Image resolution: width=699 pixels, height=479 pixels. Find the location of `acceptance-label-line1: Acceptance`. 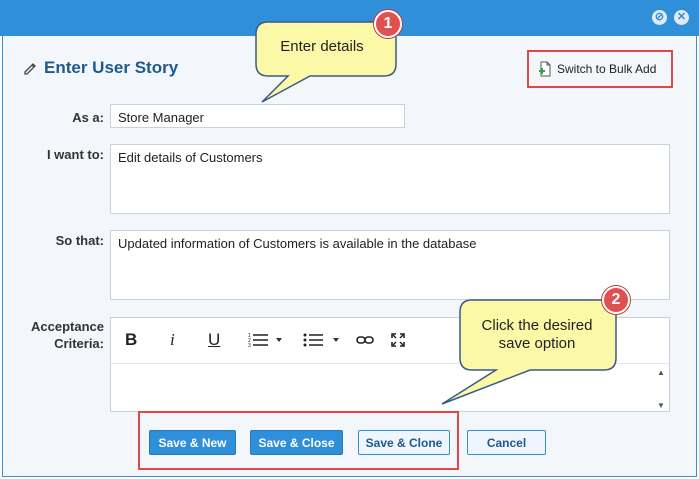

acceptance-label-line1: Acceptance is located at coordinates (67, 326).